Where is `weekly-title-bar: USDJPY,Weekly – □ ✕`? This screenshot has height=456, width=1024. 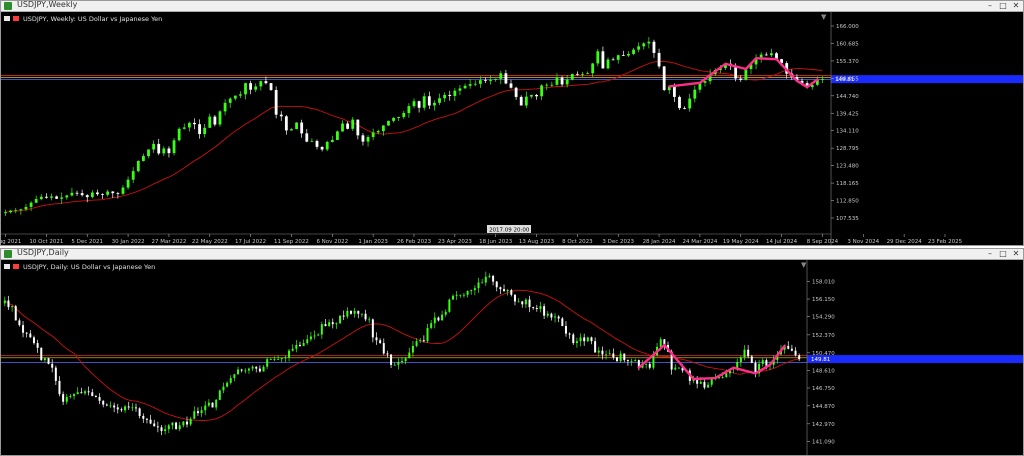 weekly-title-bar: USDJPY,Weekly – □ ✕ is located at coordinates (512, 6).